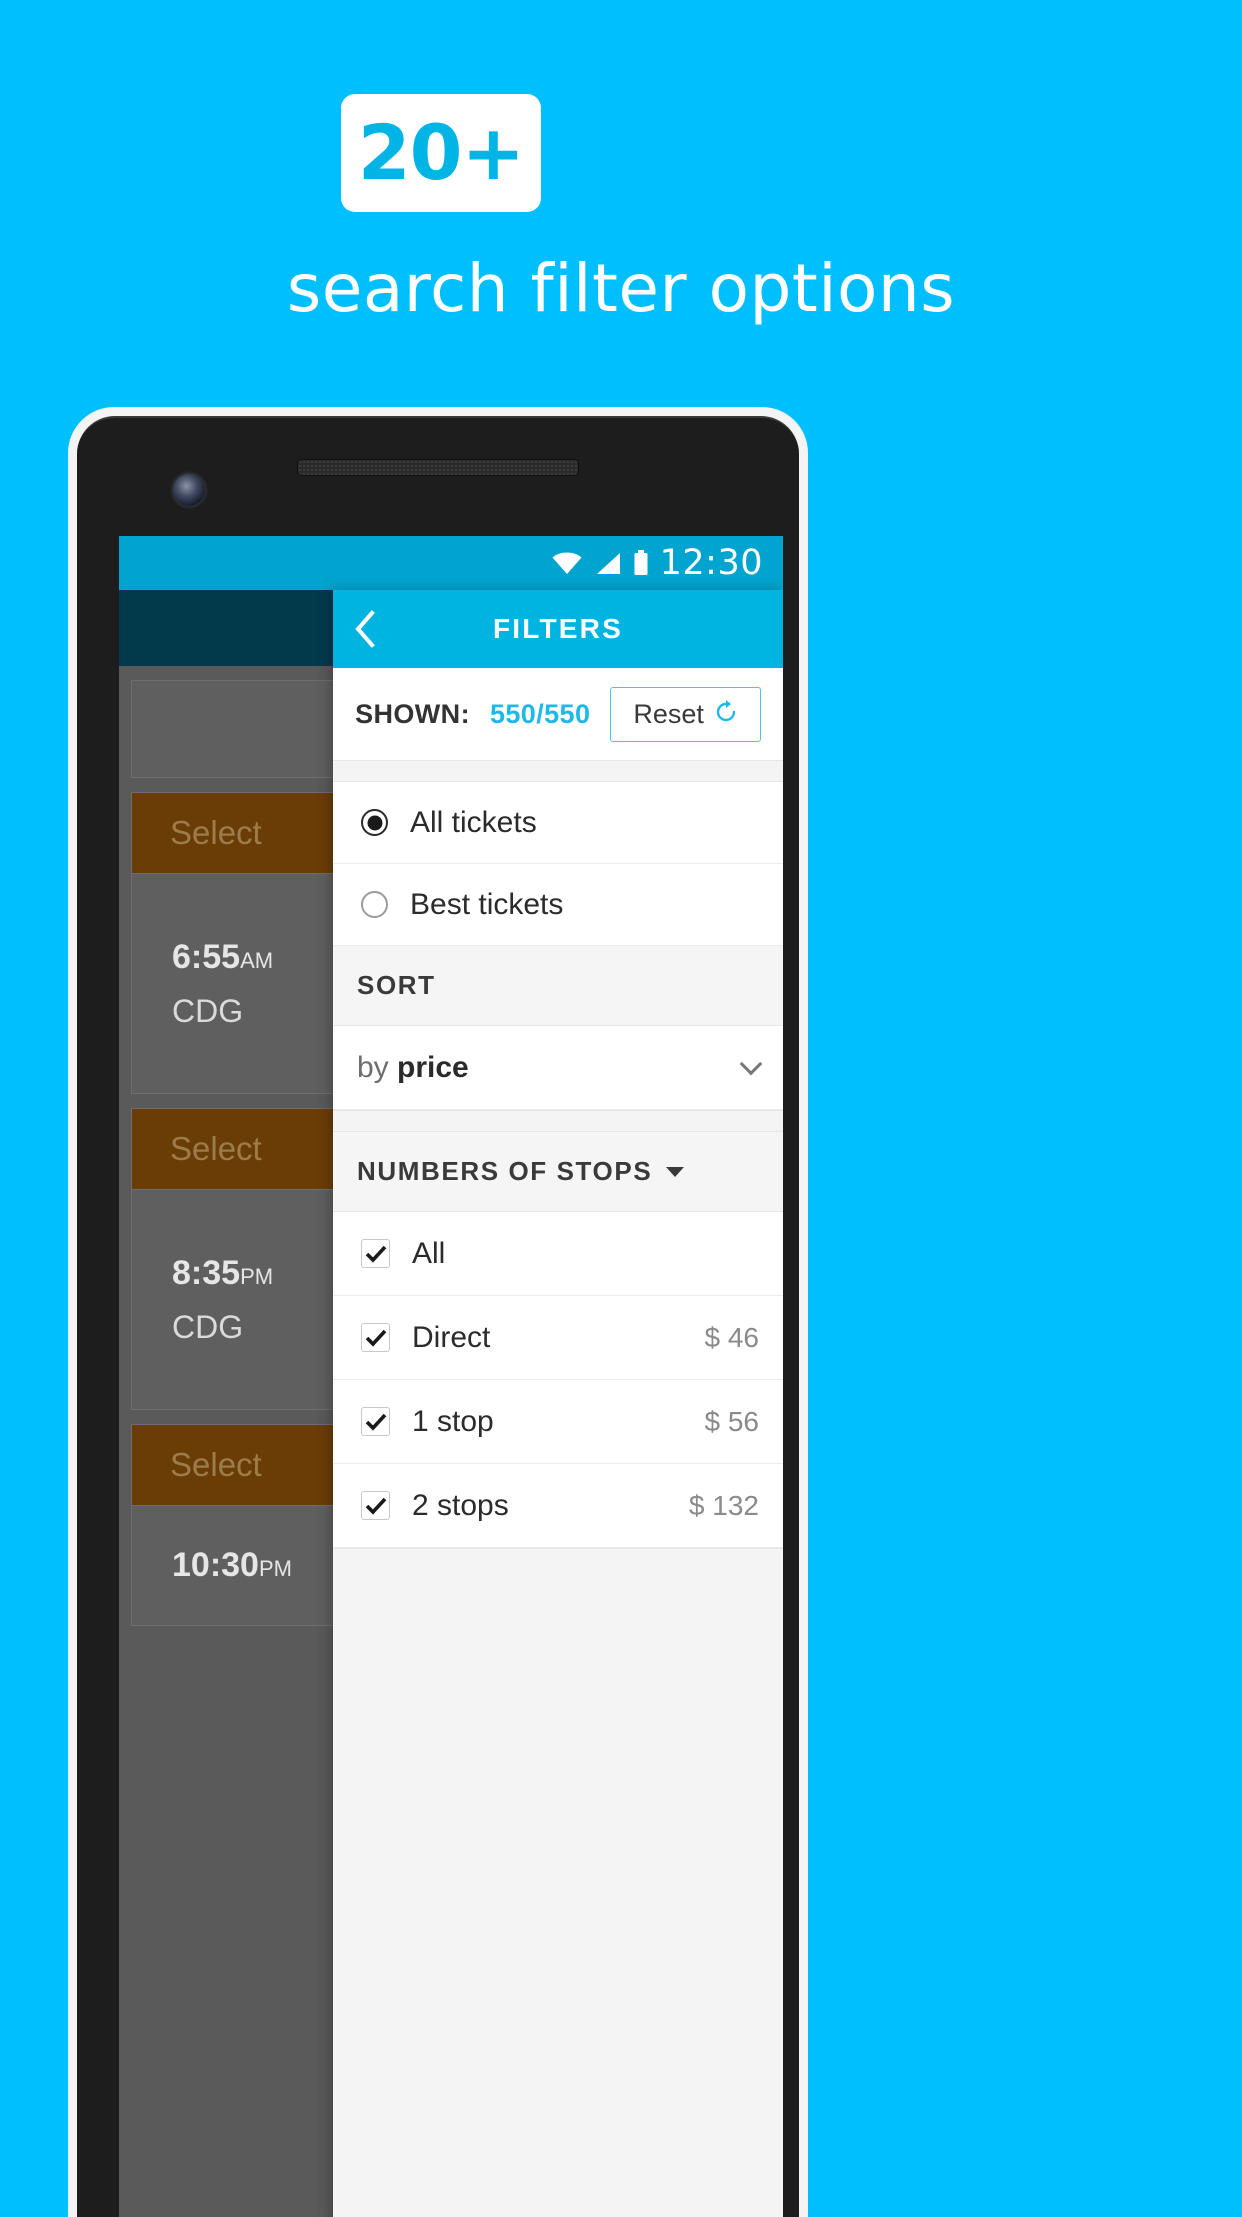 The height and width of the screenshot is (2217, 1242). Describe the element at coordinates (723, 1505) in the screenshot. I see `stops-row-price: $ 132` at that location.